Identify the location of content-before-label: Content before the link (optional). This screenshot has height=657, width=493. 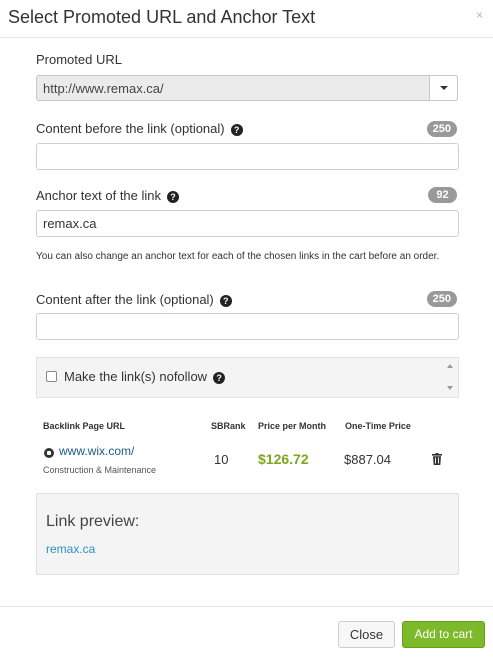
(130, 128).